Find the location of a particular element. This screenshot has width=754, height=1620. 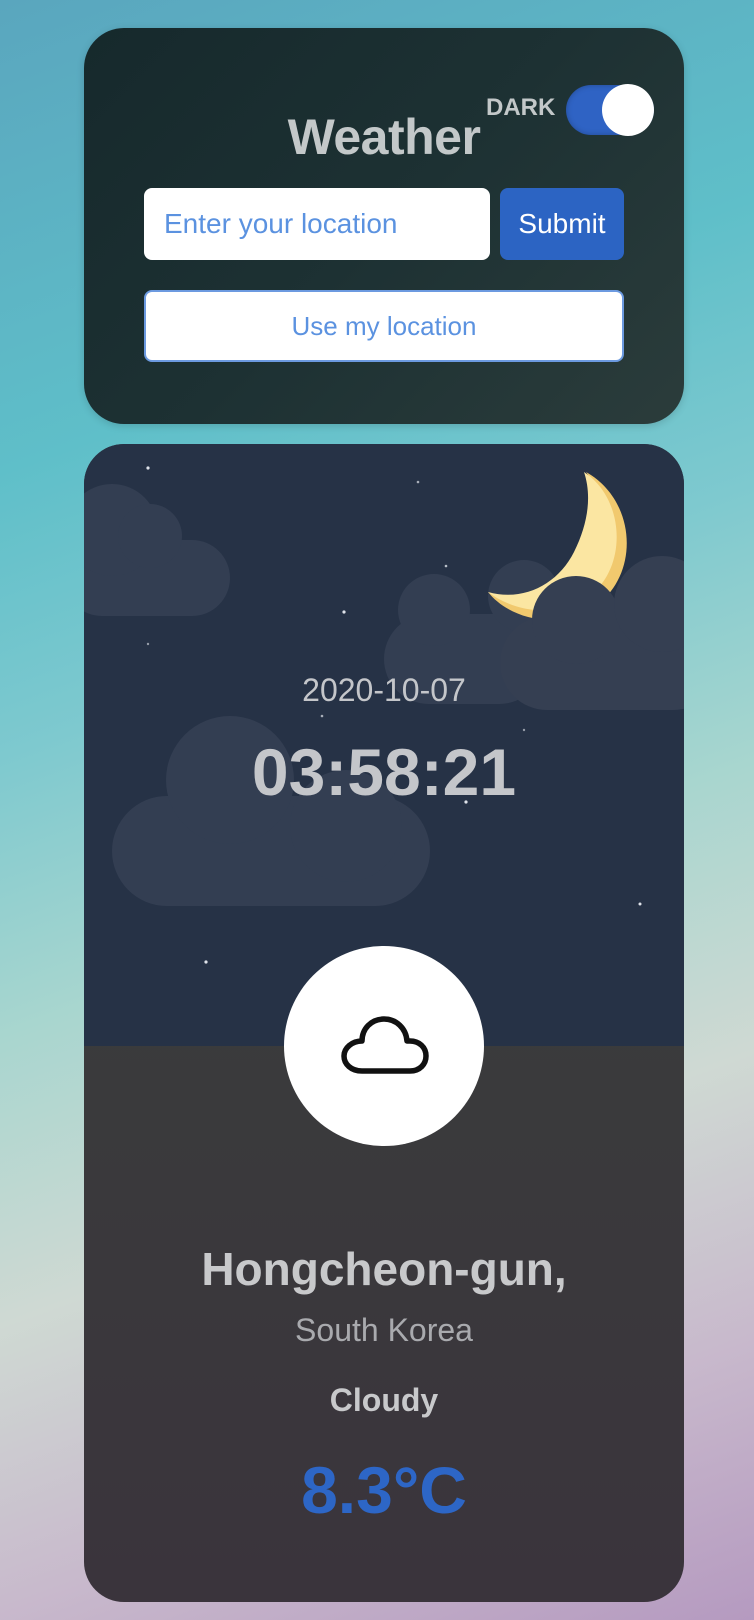

weather-icon-badge is located at coordinates (384, 1046).